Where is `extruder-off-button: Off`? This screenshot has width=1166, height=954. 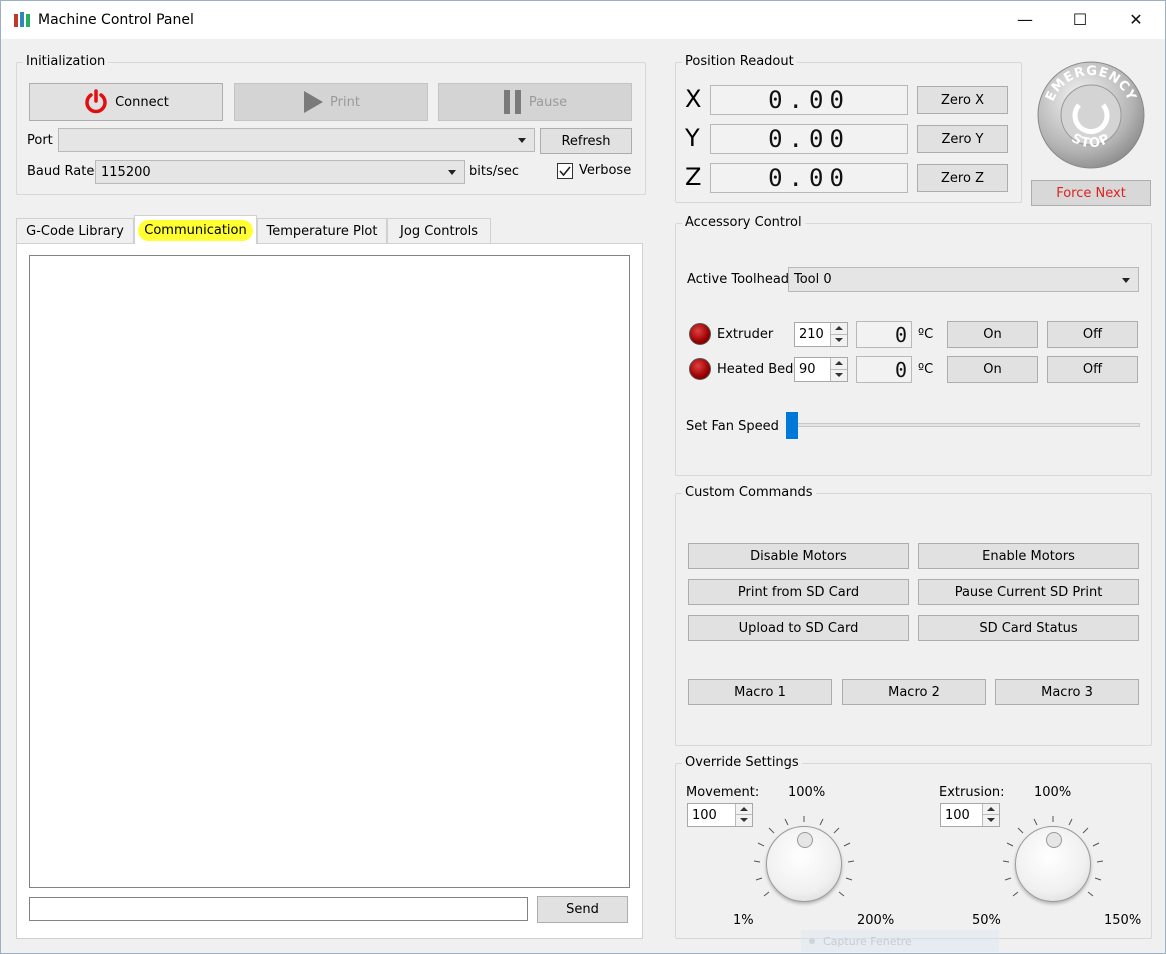 extruder-off-button: Off is located at coordinates (1092, 334).